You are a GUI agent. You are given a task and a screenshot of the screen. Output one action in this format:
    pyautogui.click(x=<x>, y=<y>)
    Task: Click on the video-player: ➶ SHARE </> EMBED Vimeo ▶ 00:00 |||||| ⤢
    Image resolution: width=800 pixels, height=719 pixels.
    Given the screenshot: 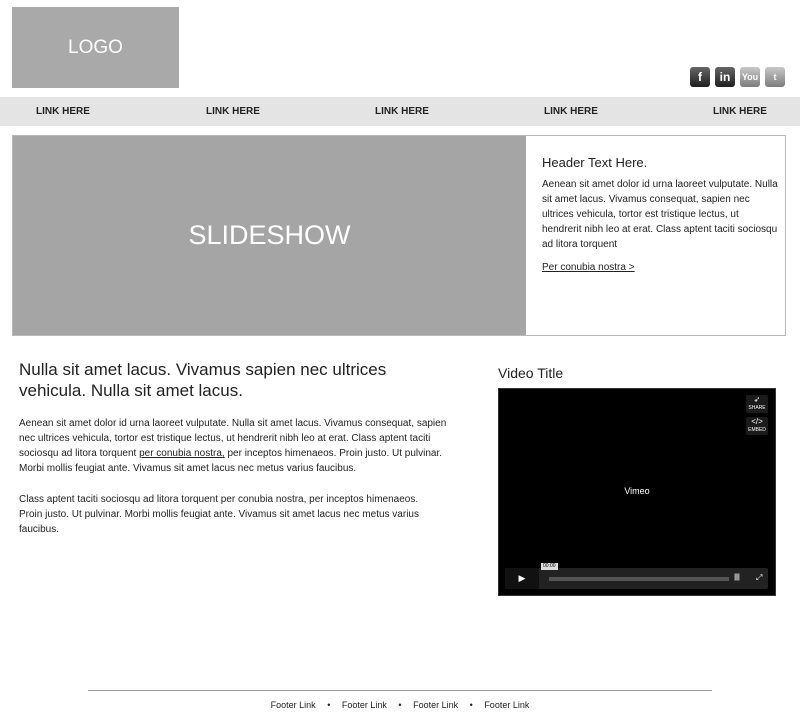 What is the action you would take?
    pyautogui.click(x=637, y=492)
    